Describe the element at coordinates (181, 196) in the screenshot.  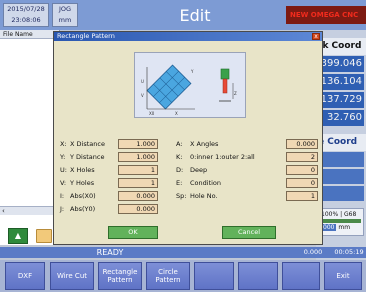
I see `hole-no-key: Sp:` at that location.